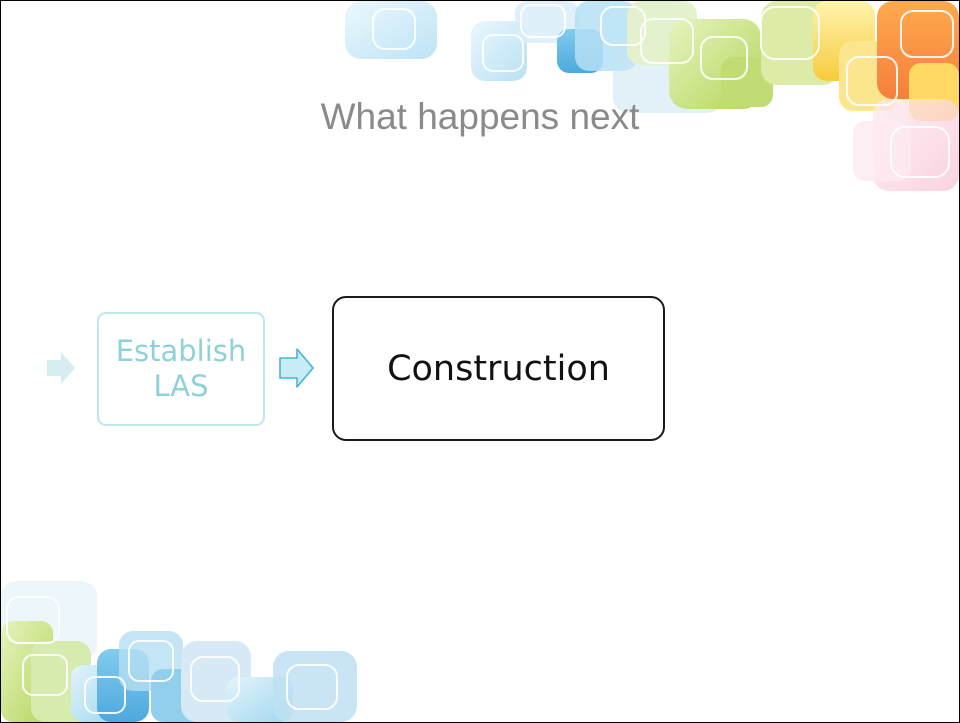 The width and height of the screenshot is (960, 723). I want to click on step-construction: Construction, so click(498, 368).